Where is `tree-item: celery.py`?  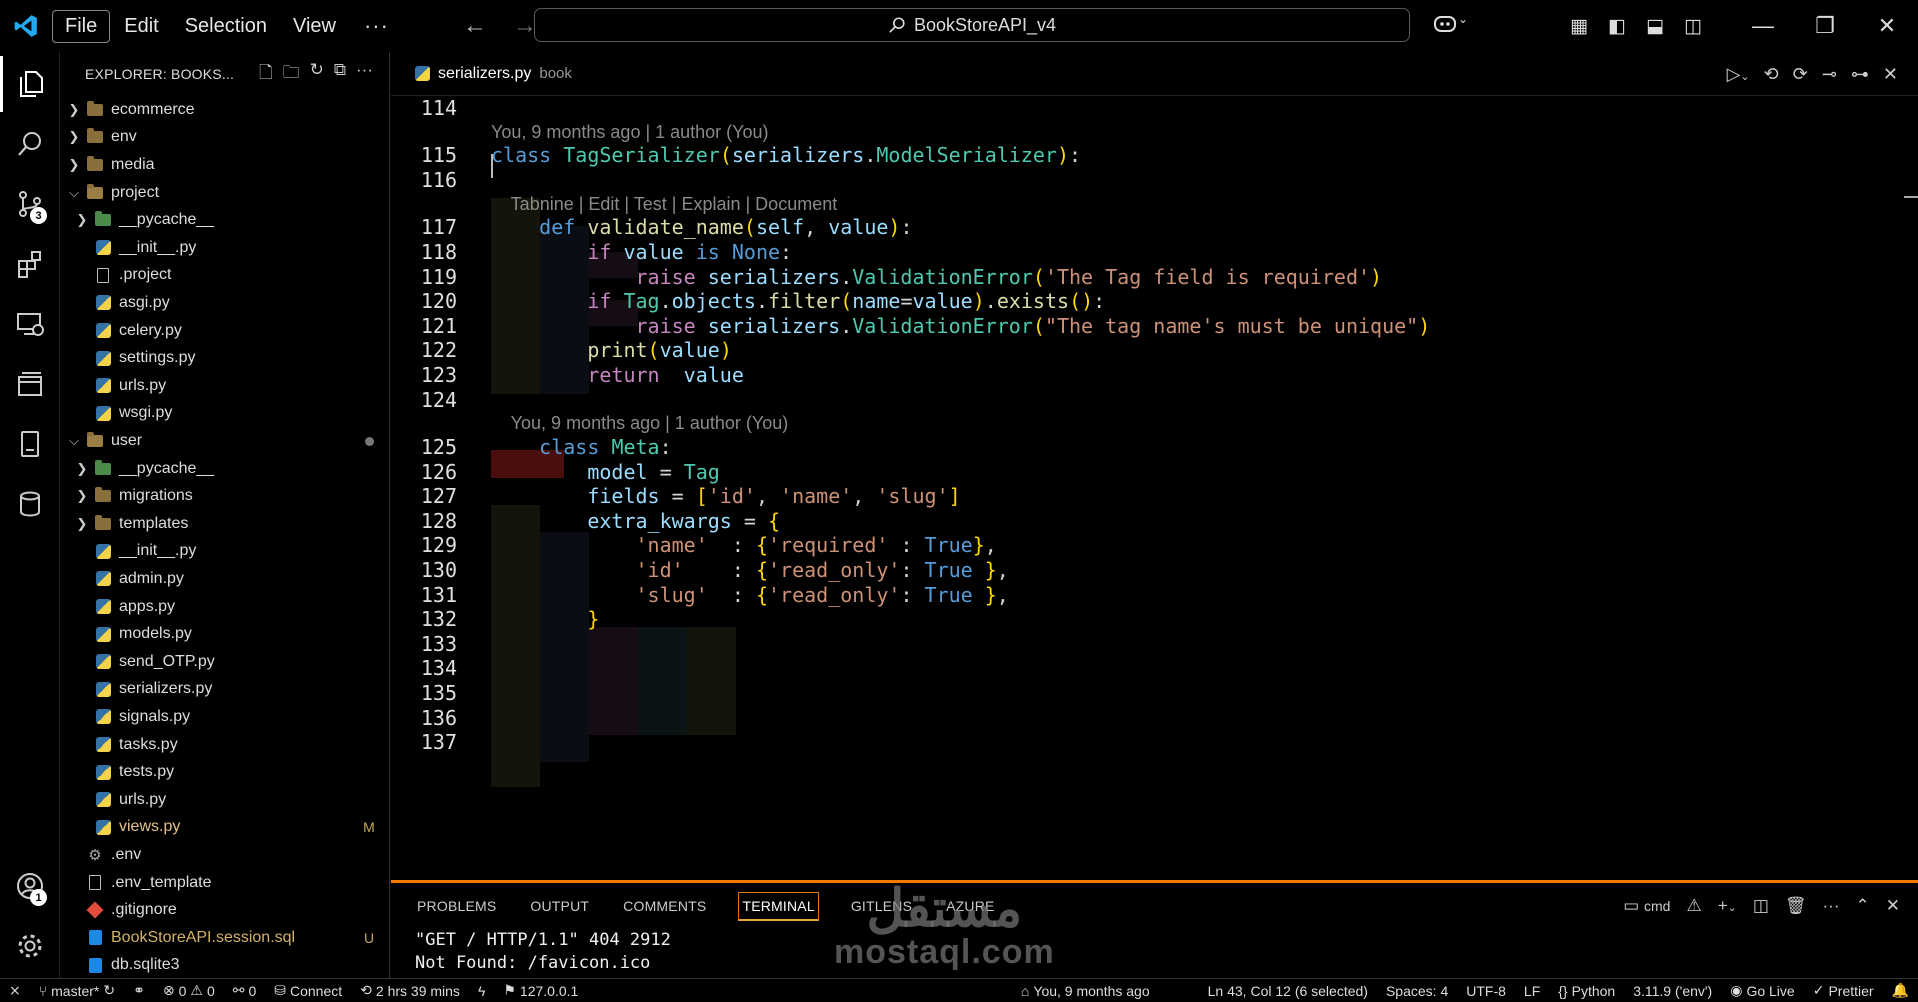 tree-item: celery.py is located at coordinates (225, 331).